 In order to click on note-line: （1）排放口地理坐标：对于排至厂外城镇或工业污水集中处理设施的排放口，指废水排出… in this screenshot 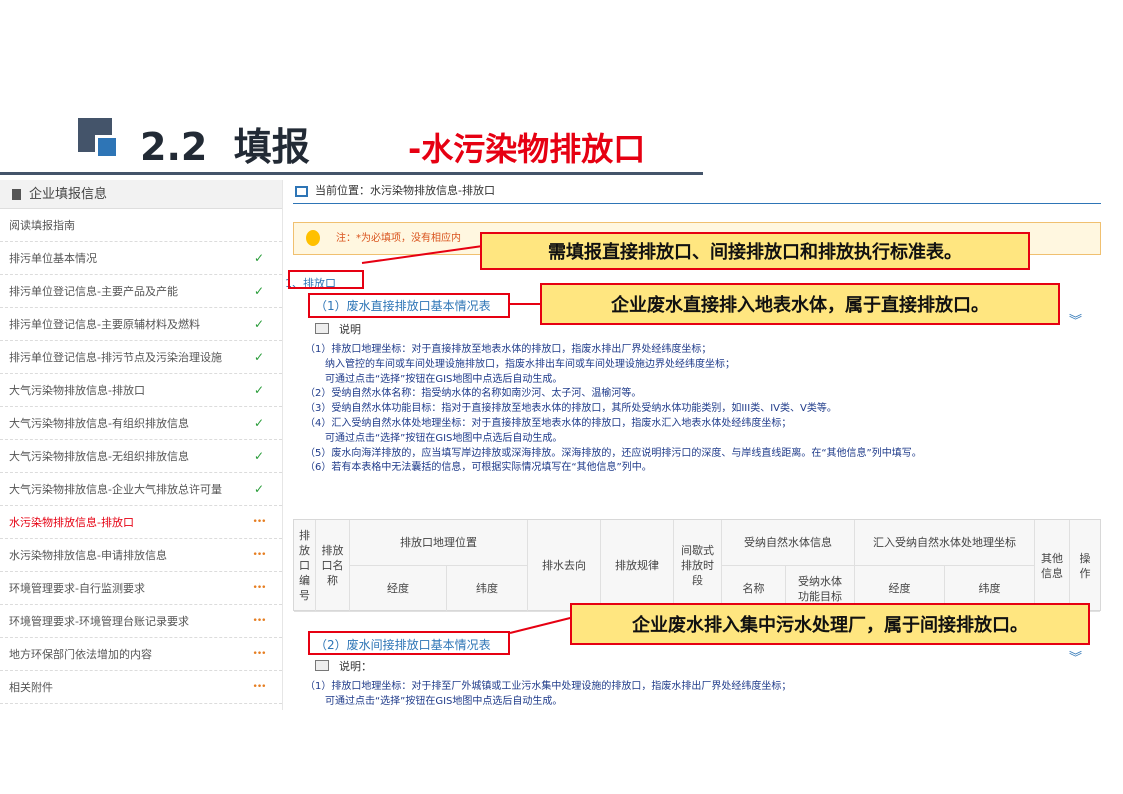, I will do `click(548, 686)`.